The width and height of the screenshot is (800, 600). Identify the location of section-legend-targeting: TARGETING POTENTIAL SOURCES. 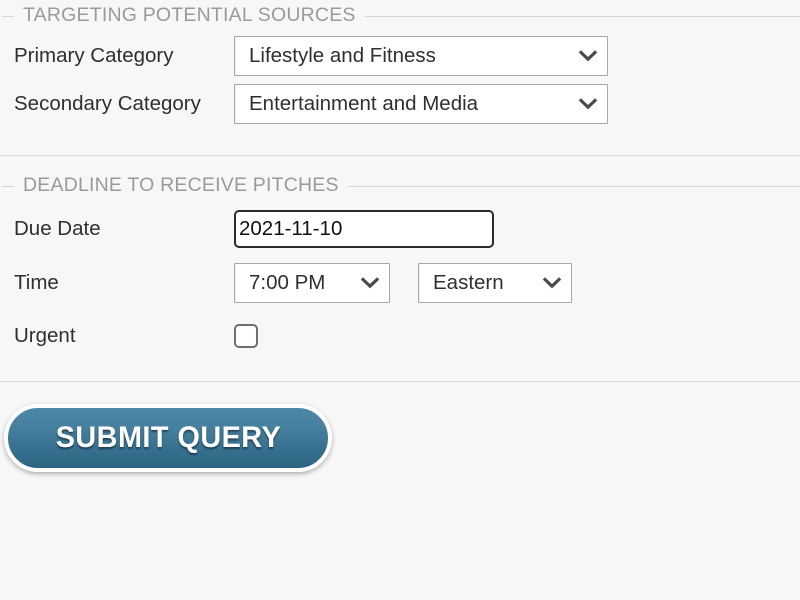
(400, 16).